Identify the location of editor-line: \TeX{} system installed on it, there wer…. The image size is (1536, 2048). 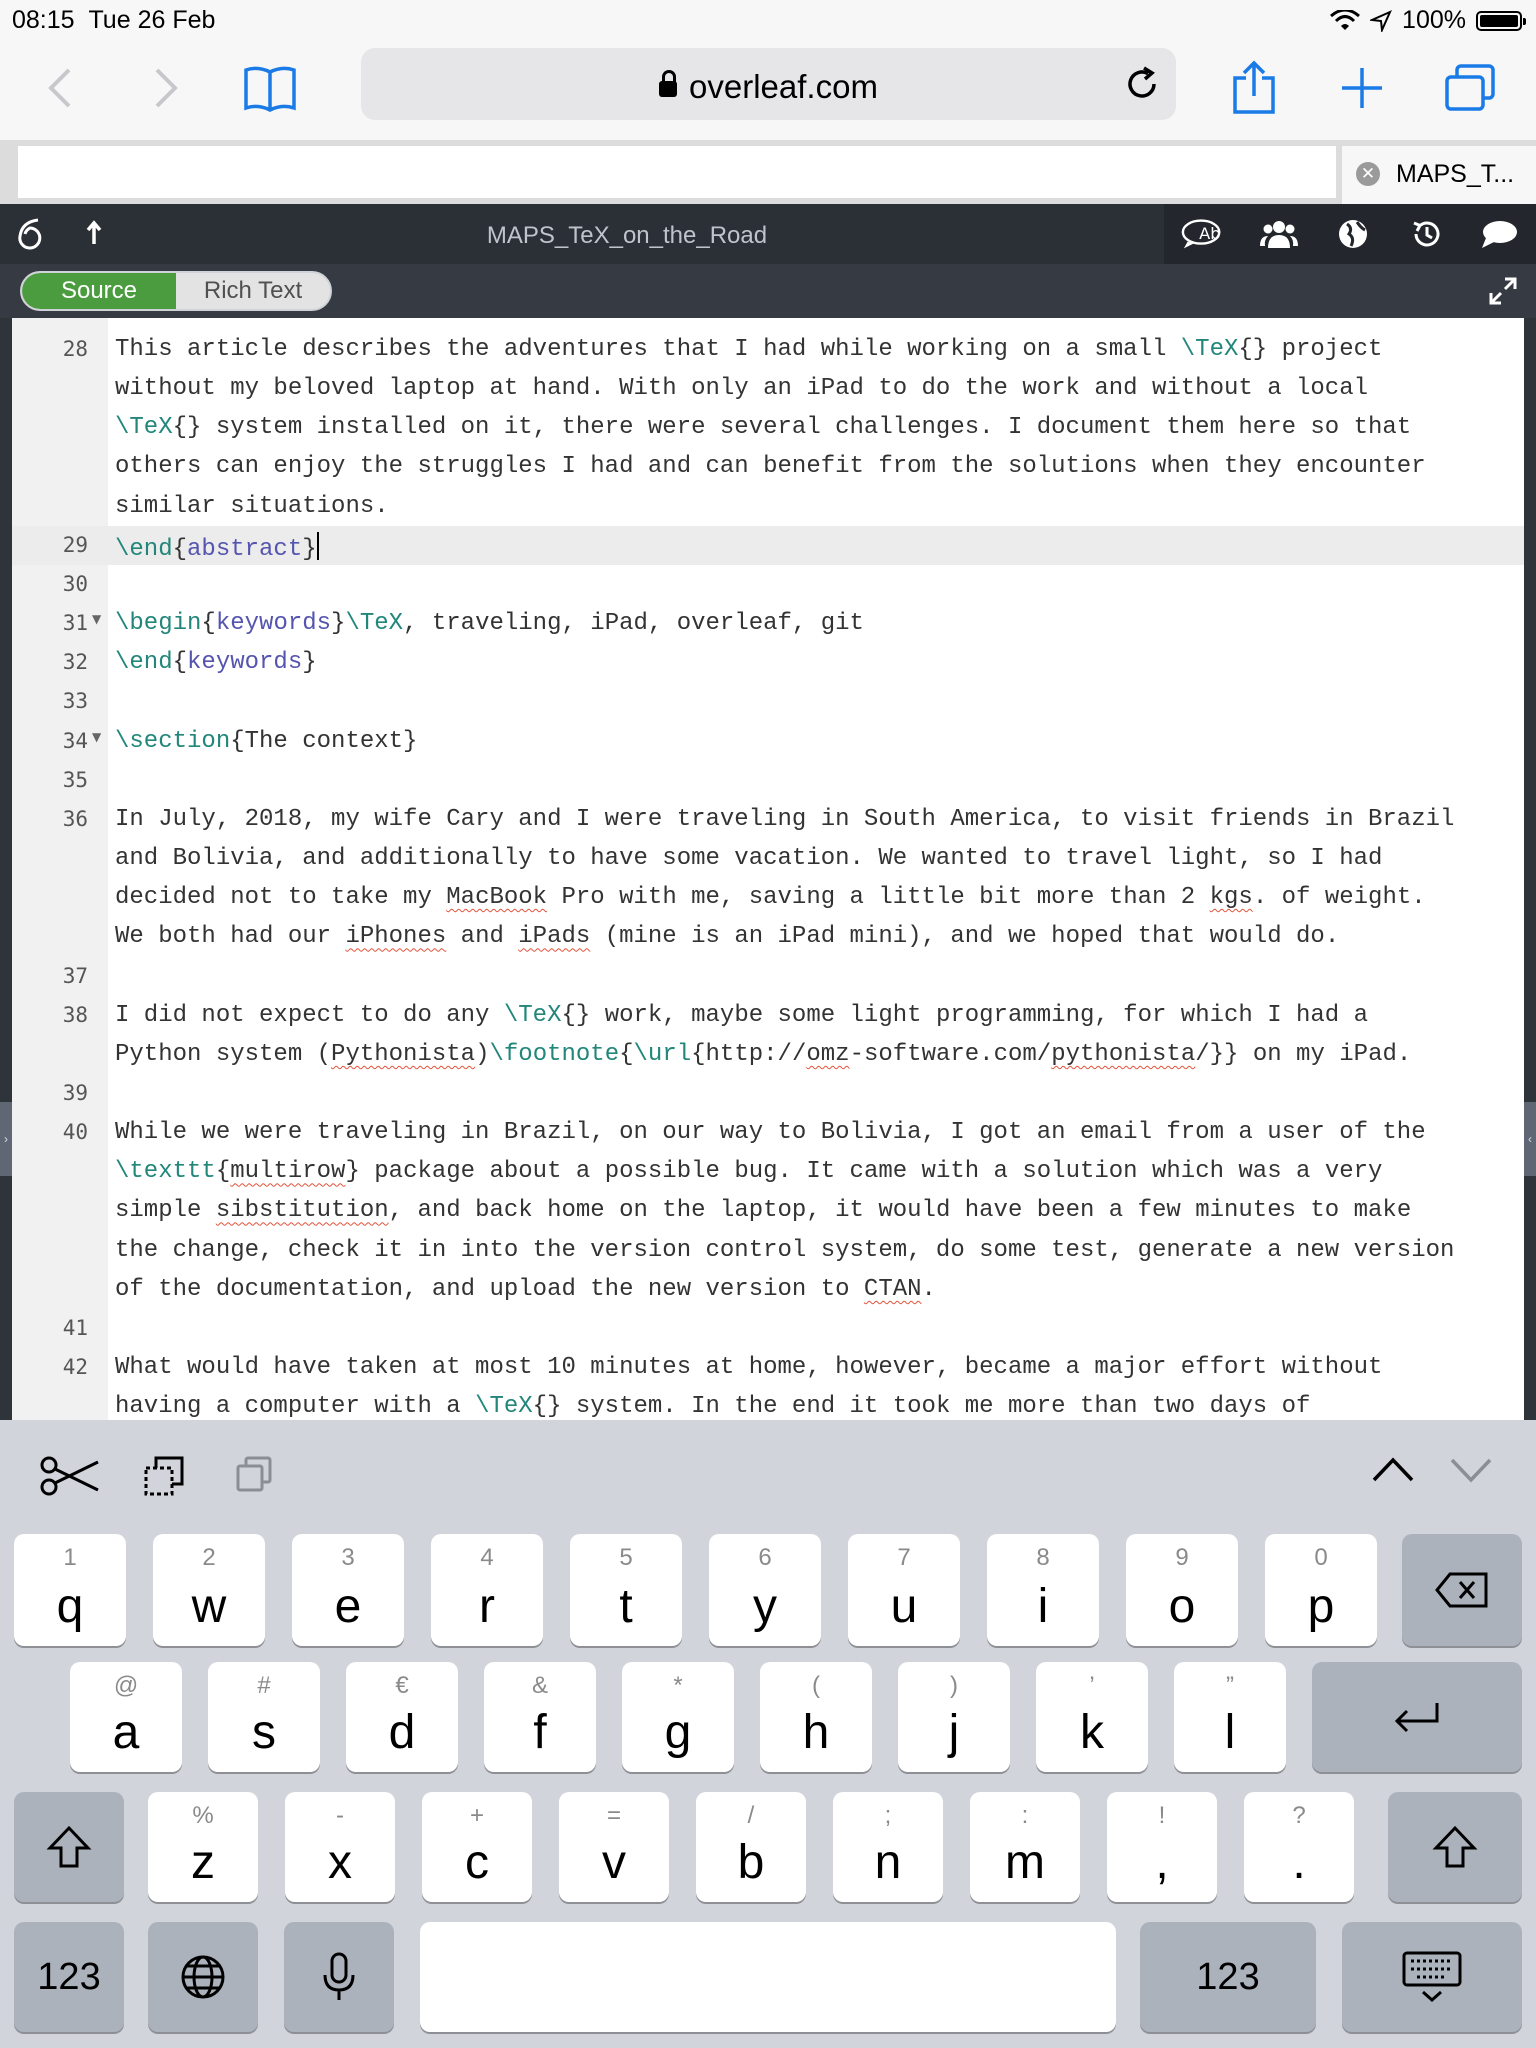
(768, 427).